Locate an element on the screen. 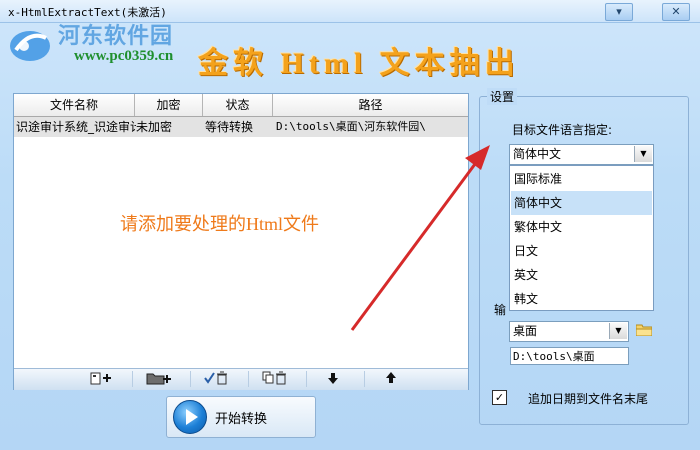  column-header-encrypt: 加密 is located at coordinates (169, 105).